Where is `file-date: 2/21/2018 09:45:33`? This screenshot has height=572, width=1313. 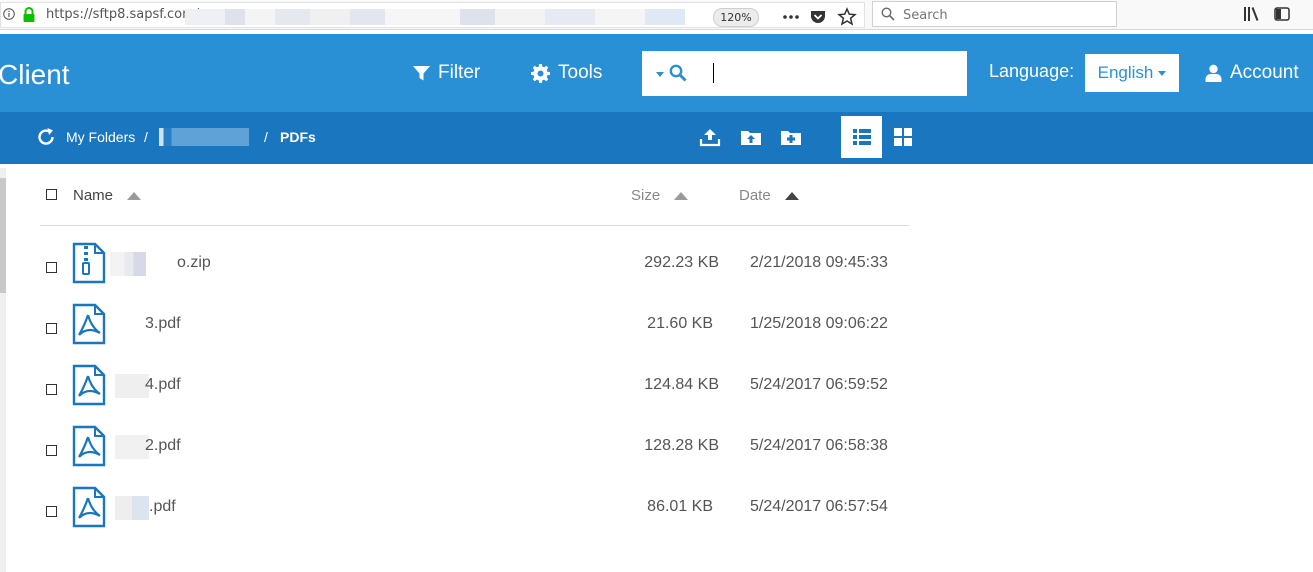
file-date: 2/21/2018 09:45:33 is located at coordinates (819, 262).